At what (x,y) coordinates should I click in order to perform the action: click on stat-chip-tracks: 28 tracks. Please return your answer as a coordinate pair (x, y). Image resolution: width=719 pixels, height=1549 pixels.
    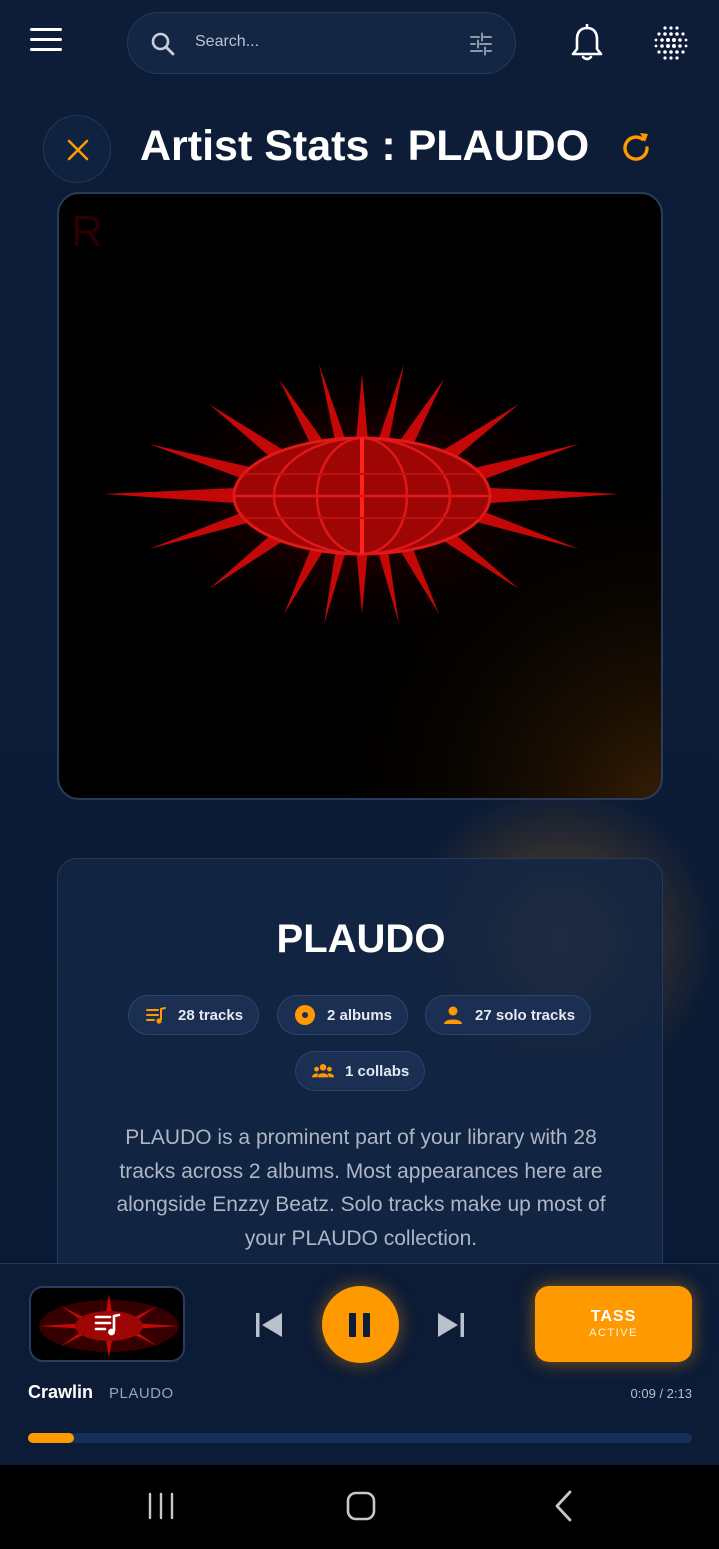
    Looking at the image, I should click on (194, 1015).